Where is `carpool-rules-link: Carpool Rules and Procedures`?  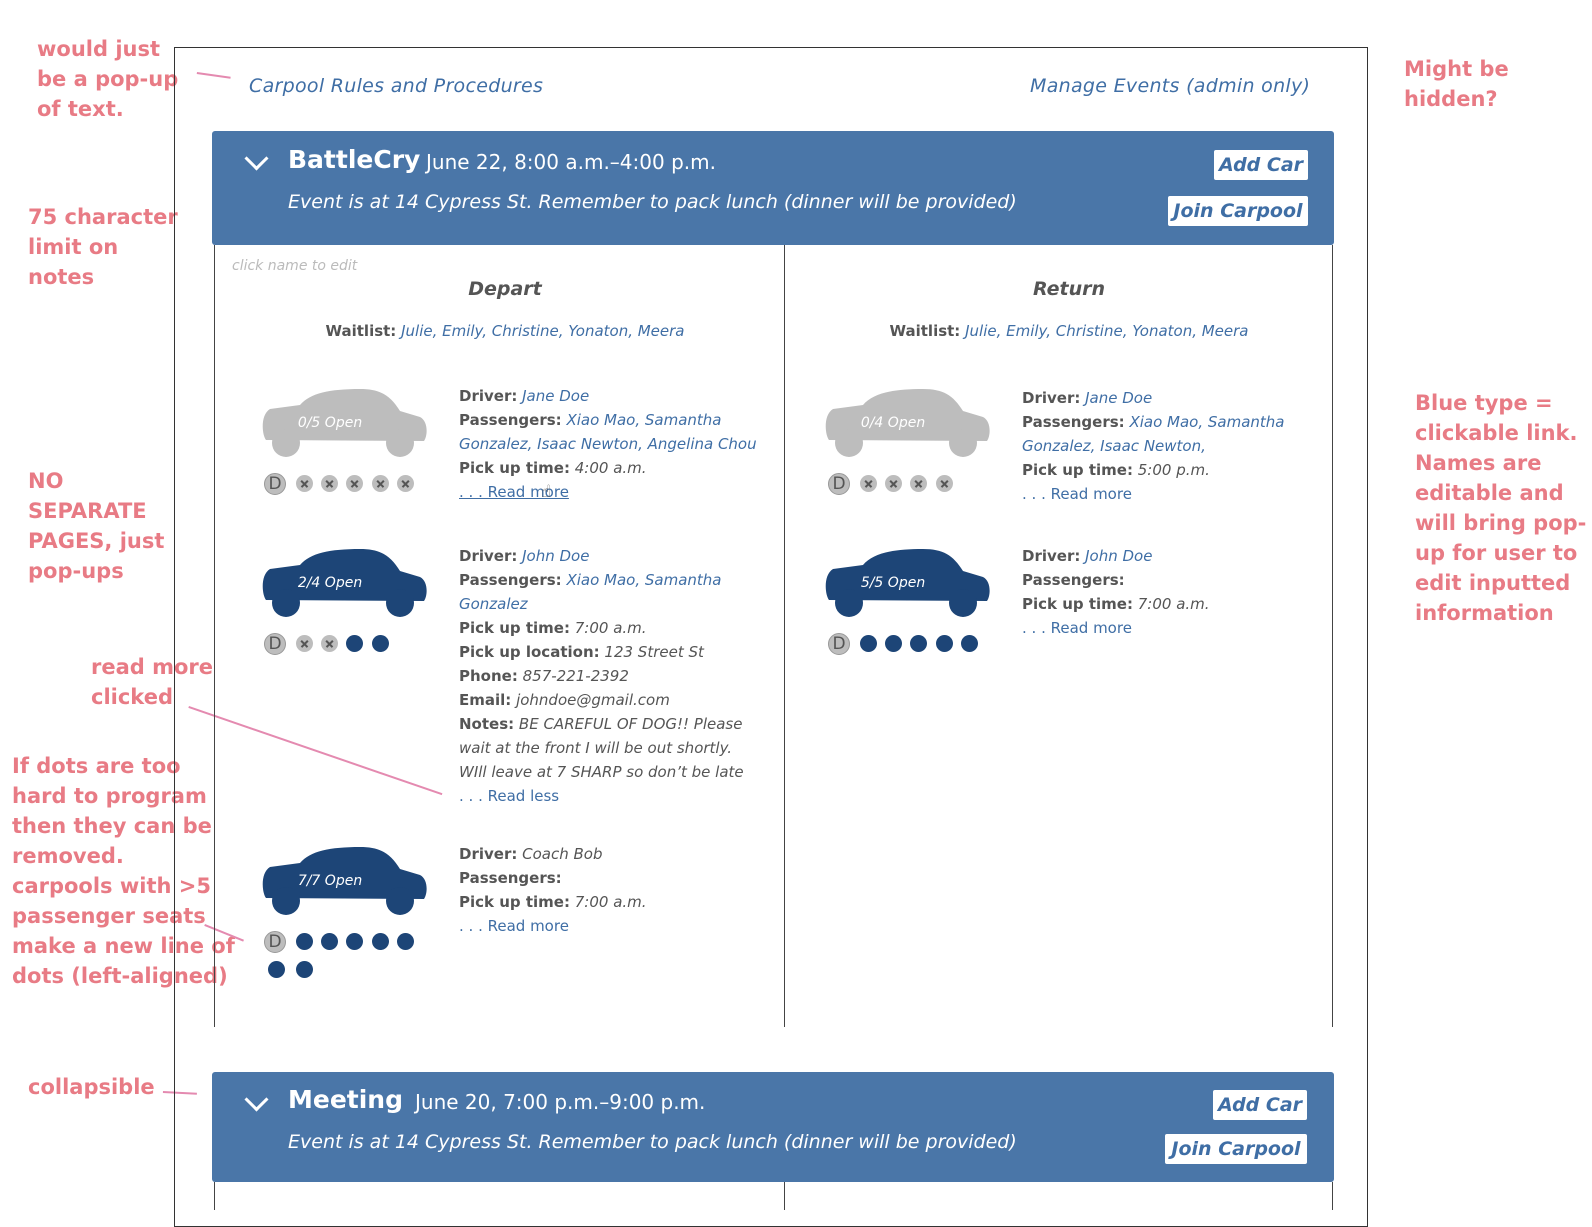 carpool-rules-link: Carpool Rules and Procedures is located at coordinates (396, 86).